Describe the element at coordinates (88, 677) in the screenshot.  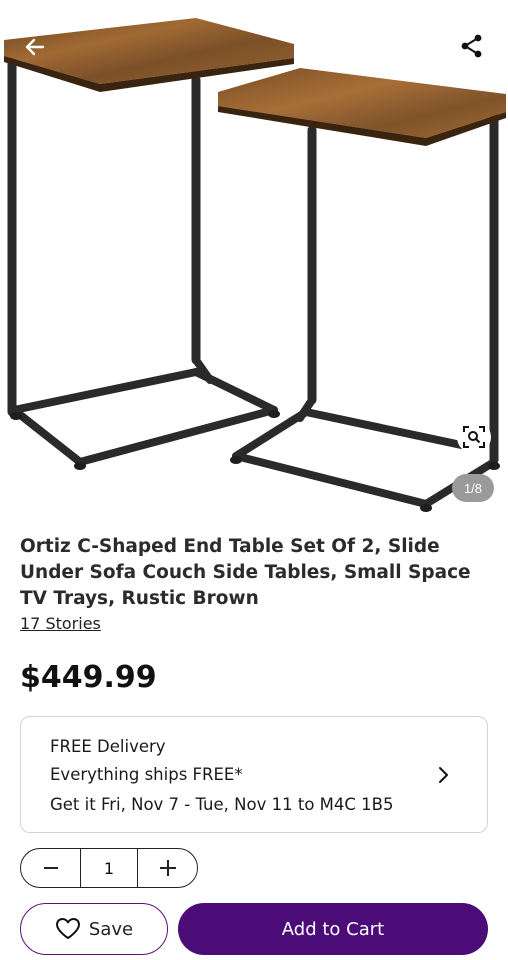
I see `product-price: $449.99` at that location.